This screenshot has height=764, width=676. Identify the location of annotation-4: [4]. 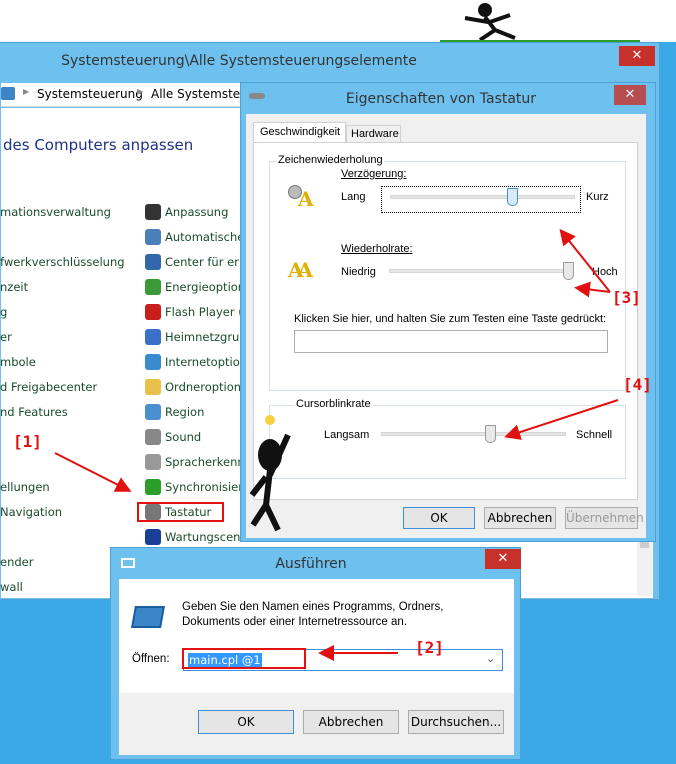
(637, 384).